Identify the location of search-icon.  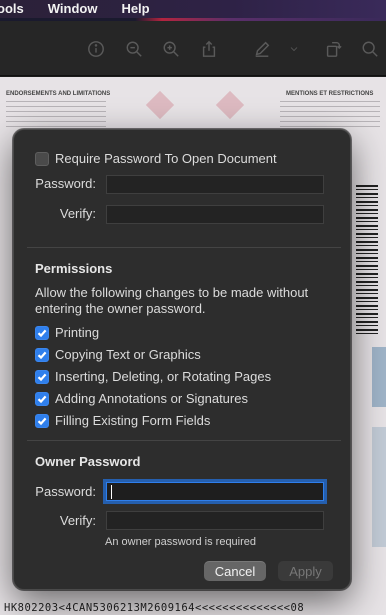
(370, 49).